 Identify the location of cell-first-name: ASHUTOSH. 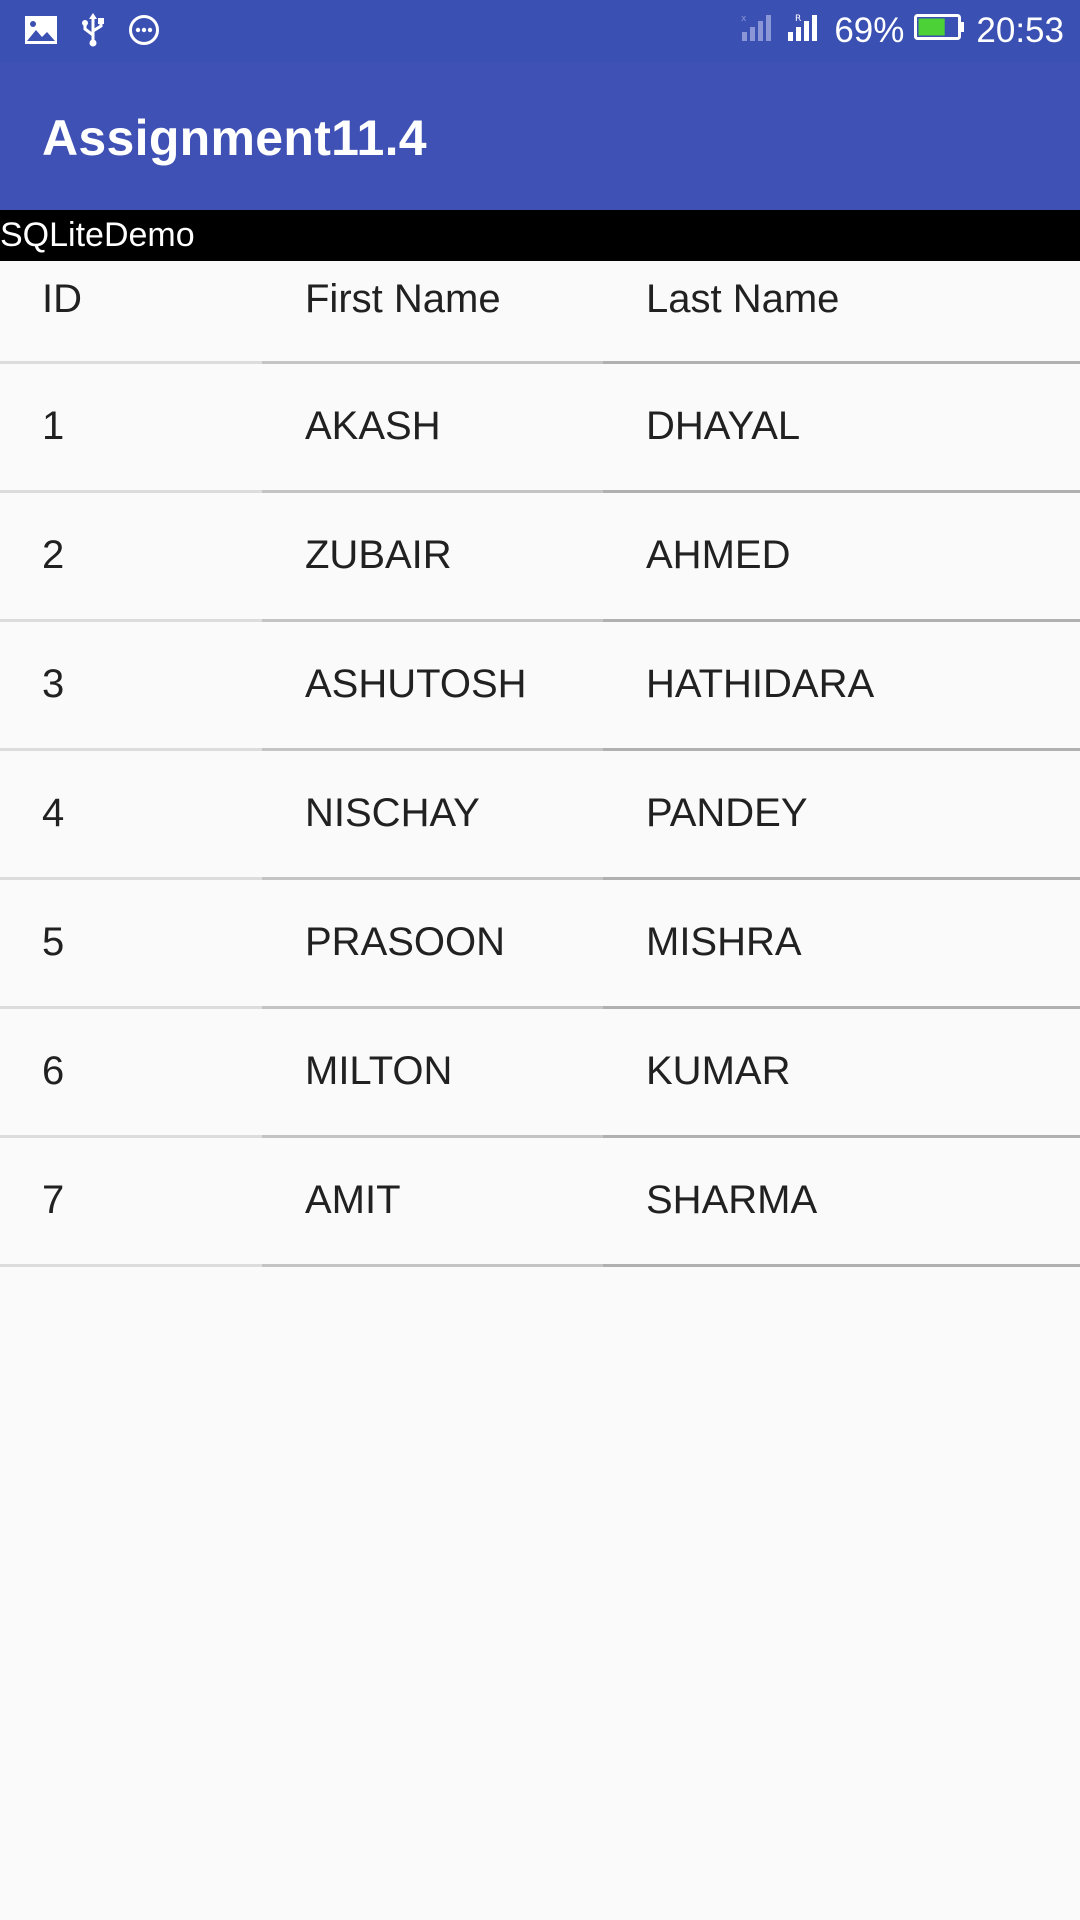
(416, 684).